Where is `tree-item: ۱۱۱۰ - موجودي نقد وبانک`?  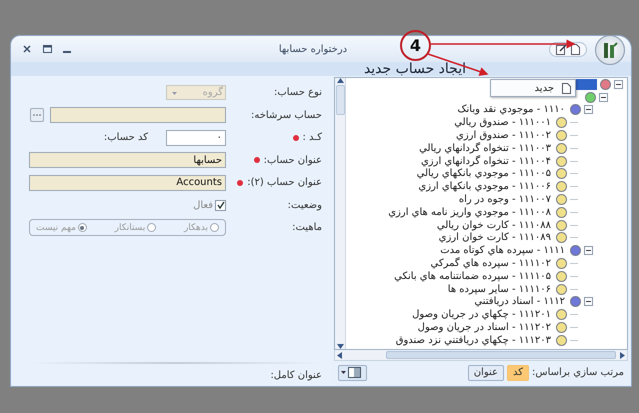
tree-item: ۱۱۱۰ - موجودي نقد وبانک is located at coordinates (511, 110).